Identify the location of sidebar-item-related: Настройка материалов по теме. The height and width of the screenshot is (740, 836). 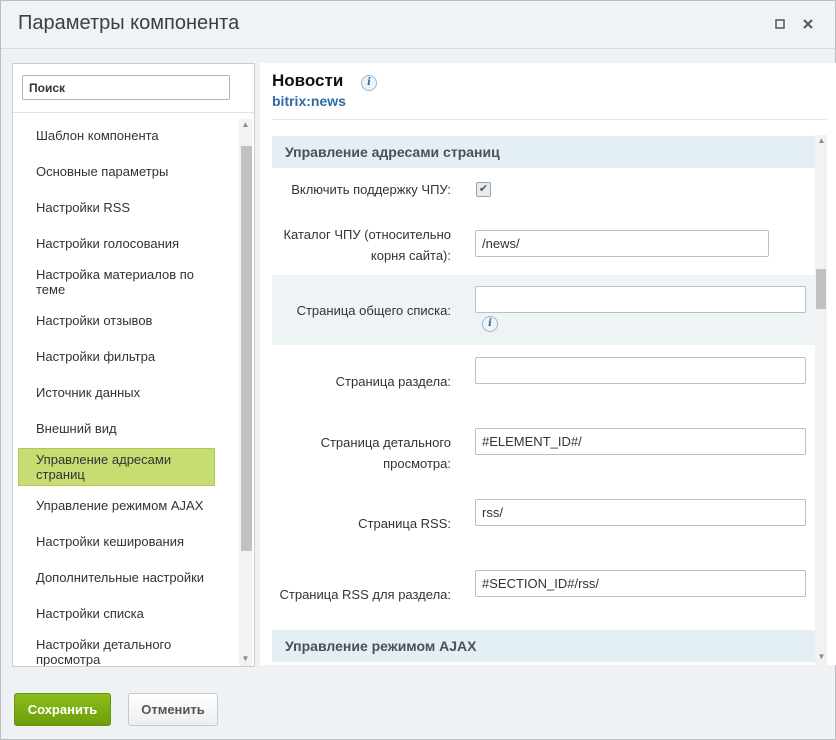
(111, 282).